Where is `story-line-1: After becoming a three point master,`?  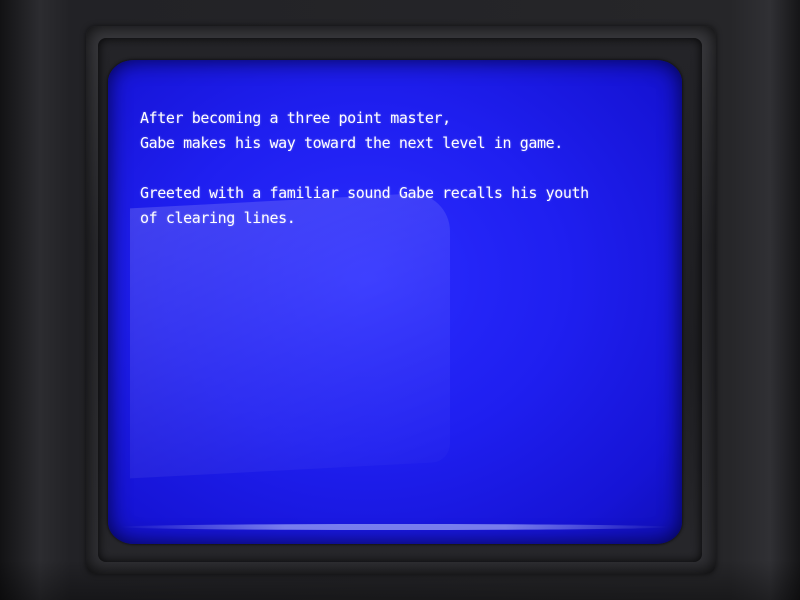
story-line-1: After becoming a three point master, is located at coordinates (295, 118).